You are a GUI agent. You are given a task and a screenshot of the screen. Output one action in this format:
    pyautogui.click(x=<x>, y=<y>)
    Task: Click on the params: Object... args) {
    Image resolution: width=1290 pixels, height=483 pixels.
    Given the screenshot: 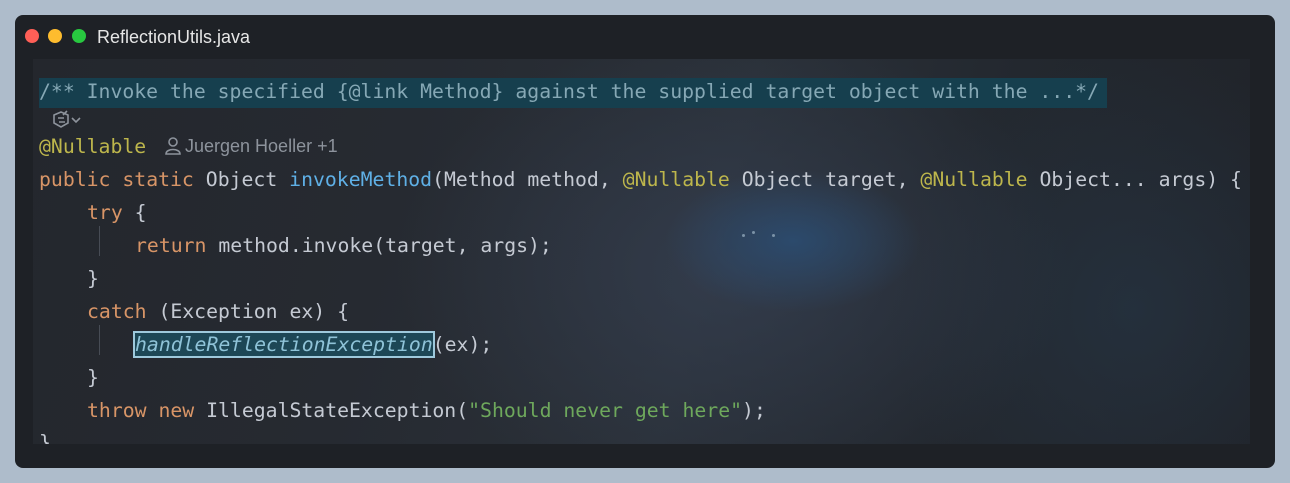 What is the action you would take?
    pyautogui.click(x=1134, y=179)
    